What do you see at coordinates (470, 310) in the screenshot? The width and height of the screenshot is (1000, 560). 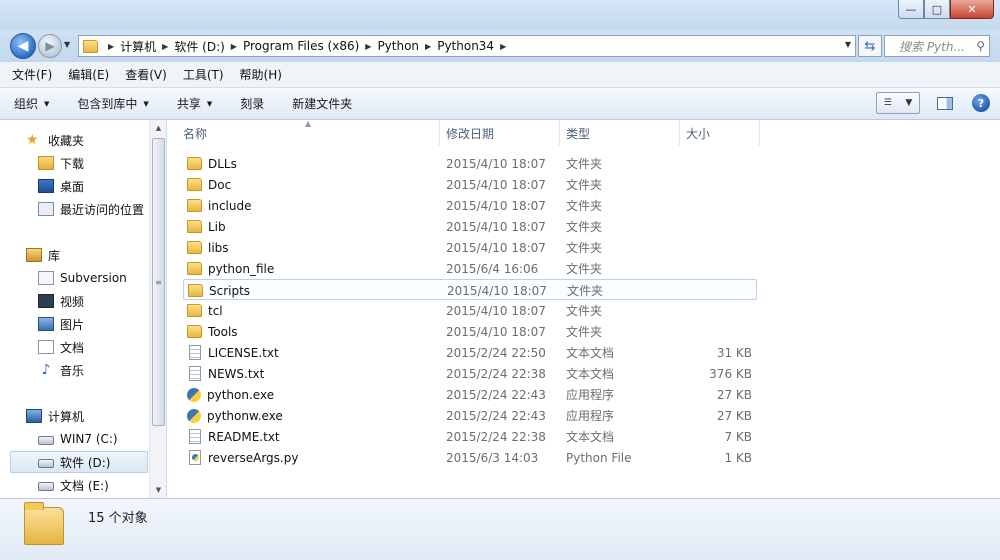 I see `file-row: tcl 2015/4/10 18:07 文件夹` at bounding box center [470, 310].